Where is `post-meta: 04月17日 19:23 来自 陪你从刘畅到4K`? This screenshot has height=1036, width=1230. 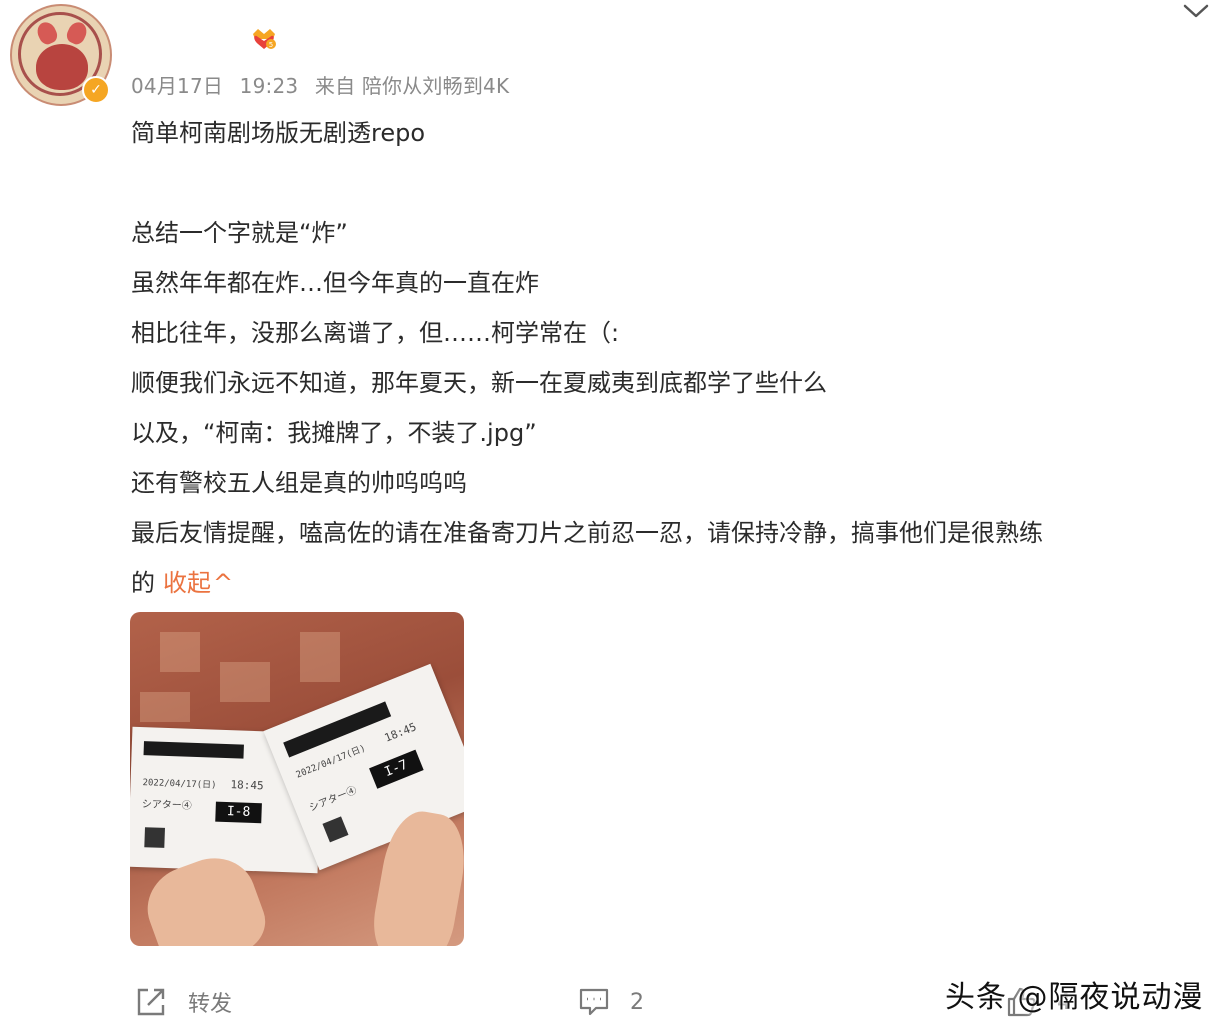 post-meta: 04月17日 19:23 来自 陪你从刘畅到4K is located at coordinates (325, 84).